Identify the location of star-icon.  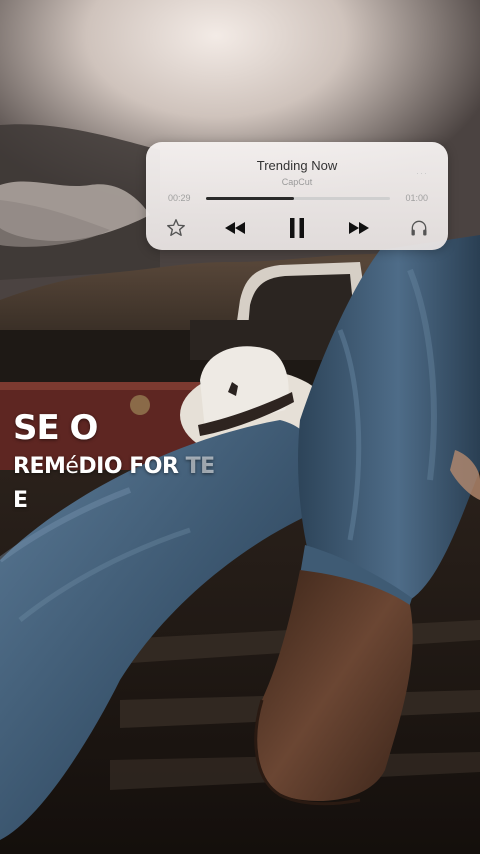
(176, 228).